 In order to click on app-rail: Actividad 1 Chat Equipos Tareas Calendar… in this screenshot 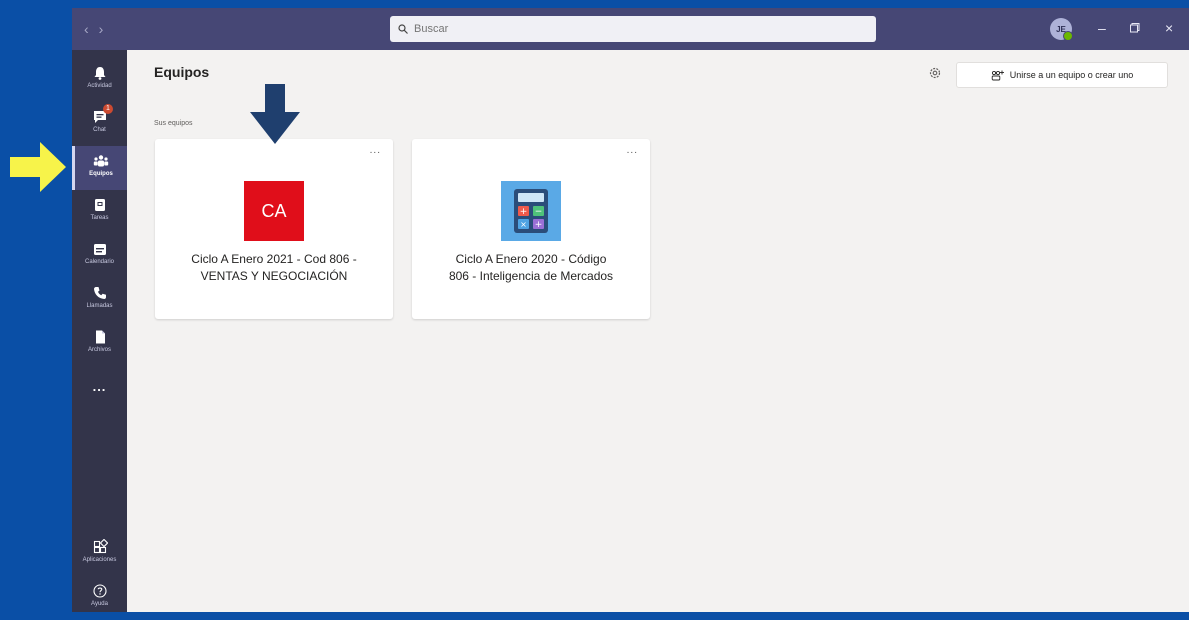, I will do `click(99, 331)`.